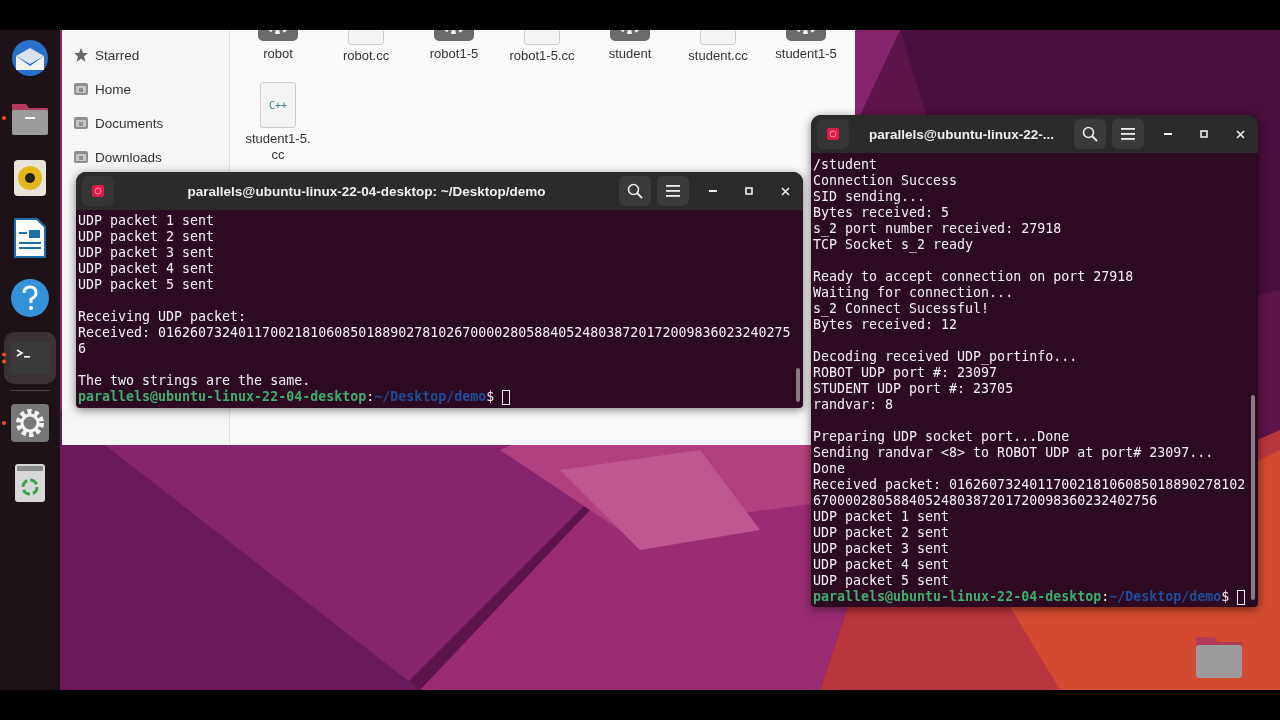 The image size is (1280, 720). What do you see at coordinates (854, 405) in the screenshot?
I see `terminal-line: randvar: 8` at bounding box center [854, 405].